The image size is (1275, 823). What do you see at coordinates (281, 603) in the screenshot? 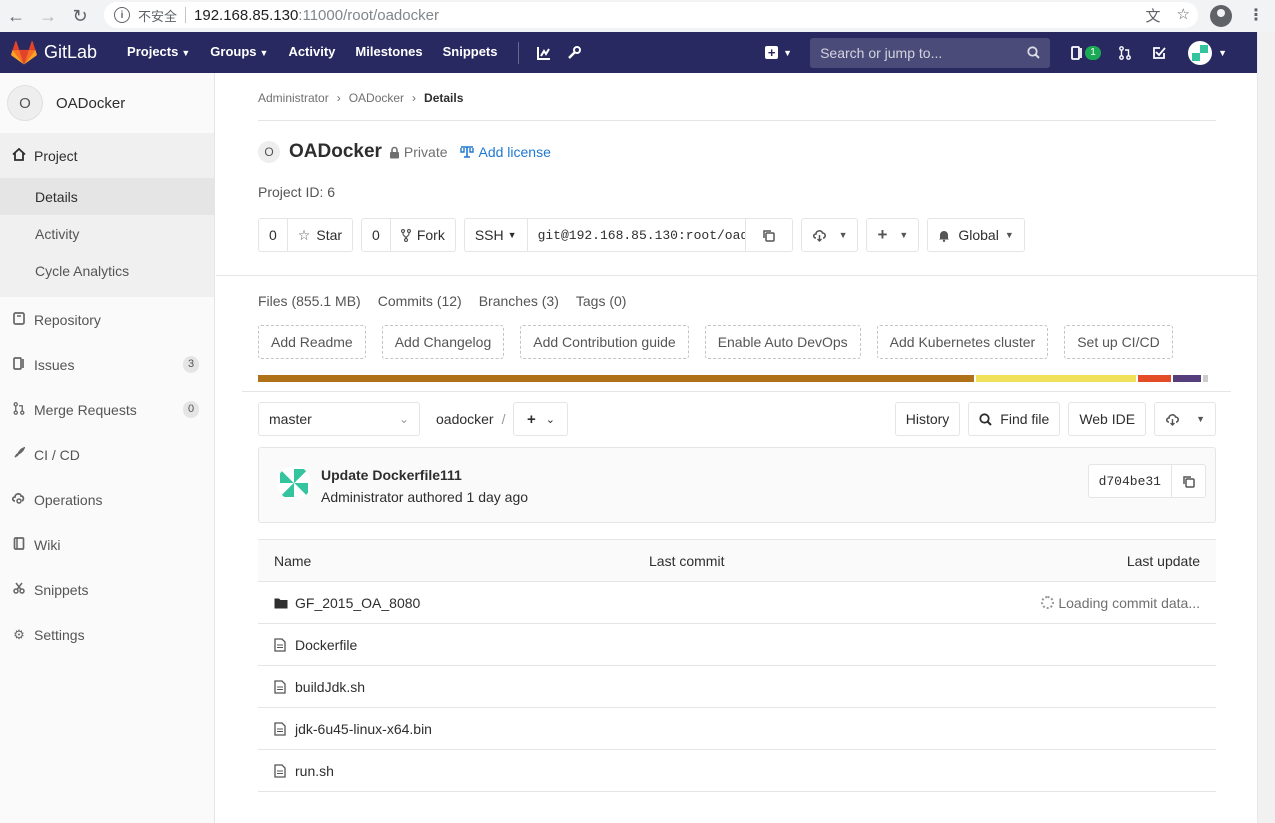
I see `folder-icon` at bounding box center [281, 603].